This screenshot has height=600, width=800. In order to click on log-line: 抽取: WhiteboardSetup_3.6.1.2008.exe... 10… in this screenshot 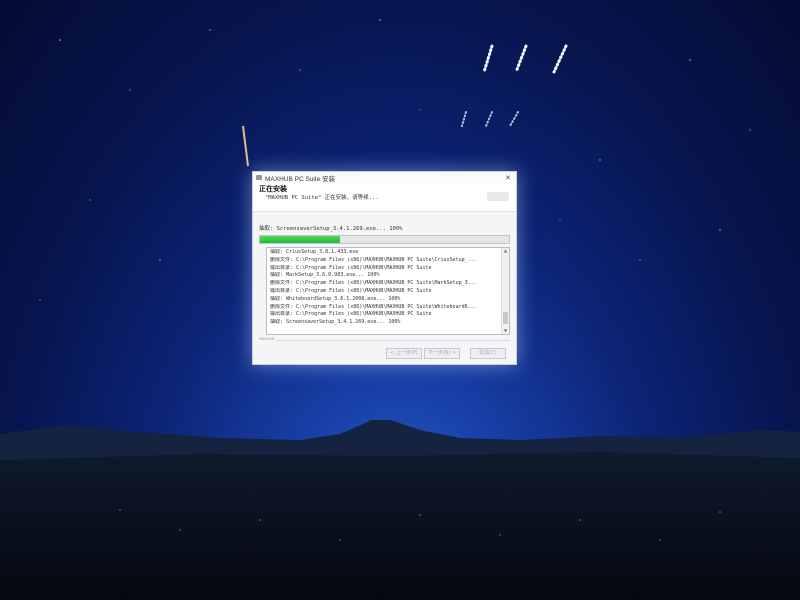, I will do `click(335, 298)`.